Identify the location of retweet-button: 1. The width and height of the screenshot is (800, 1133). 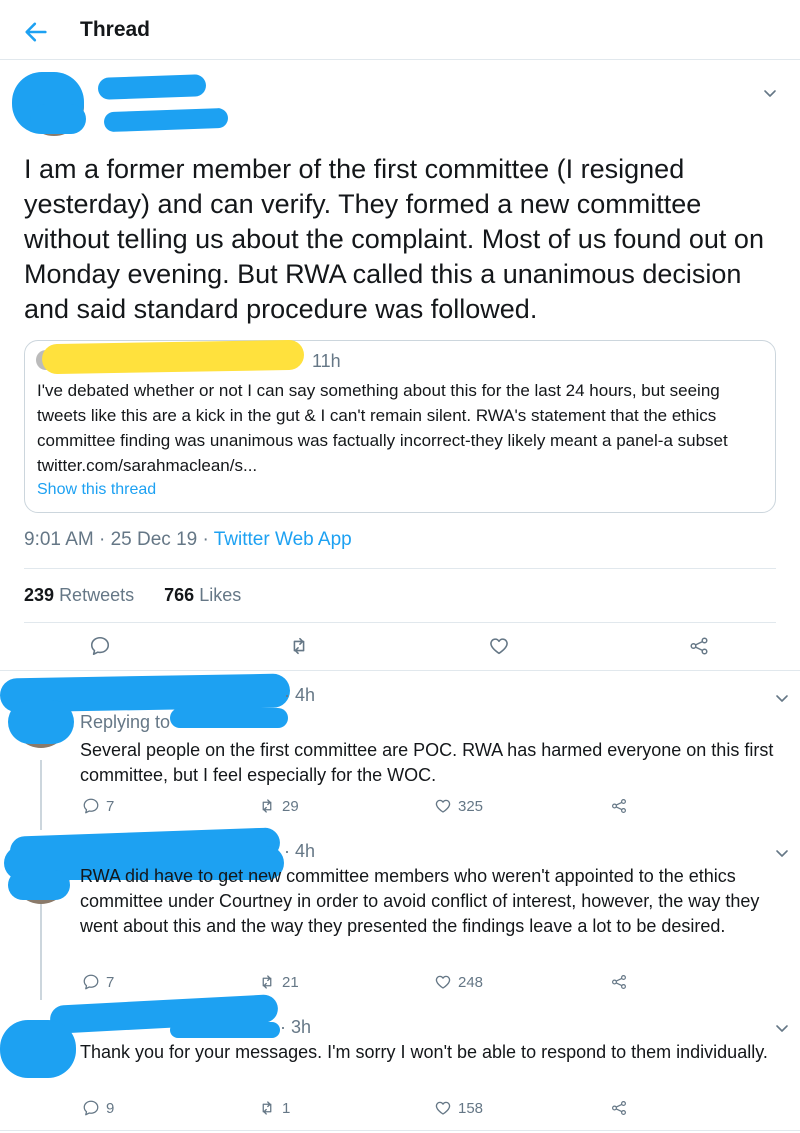
(274, 1108).